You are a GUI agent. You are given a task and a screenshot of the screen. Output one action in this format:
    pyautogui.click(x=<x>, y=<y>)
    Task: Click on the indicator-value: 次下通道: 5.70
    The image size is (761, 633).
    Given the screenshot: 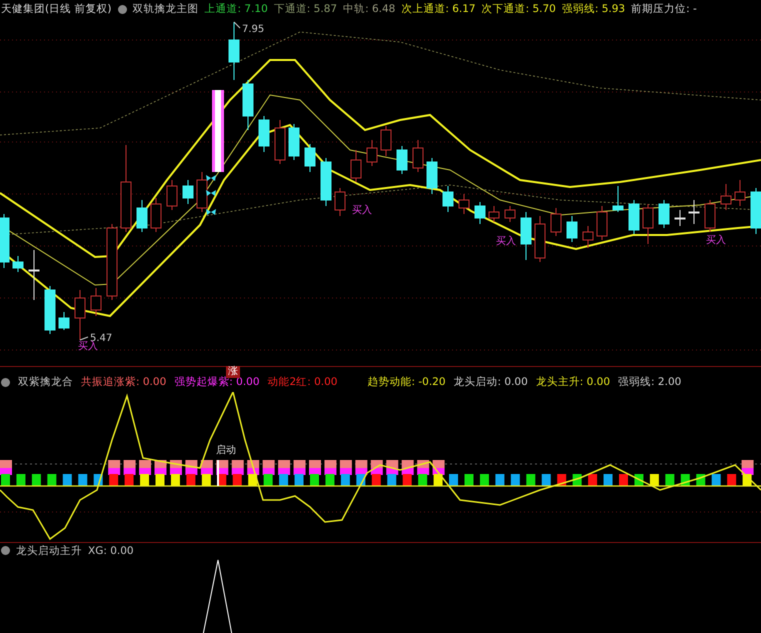 What is the action you would take?
    pyautogui.click(x=519, y=9)
    